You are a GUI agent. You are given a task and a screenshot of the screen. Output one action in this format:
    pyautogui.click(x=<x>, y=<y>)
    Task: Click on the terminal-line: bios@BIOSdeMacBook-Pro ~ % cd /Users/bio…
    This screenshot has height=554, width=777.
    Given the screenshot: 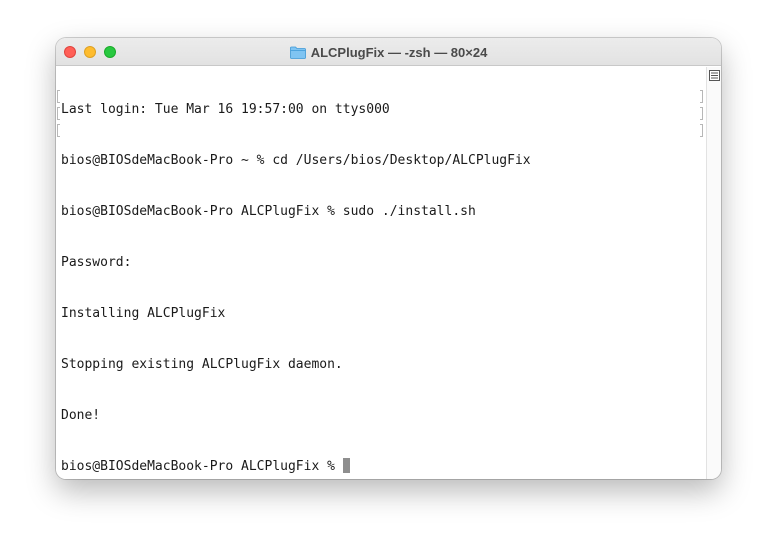 What is the action you would take?
    pyautogui.click(x=296, y=160)
    